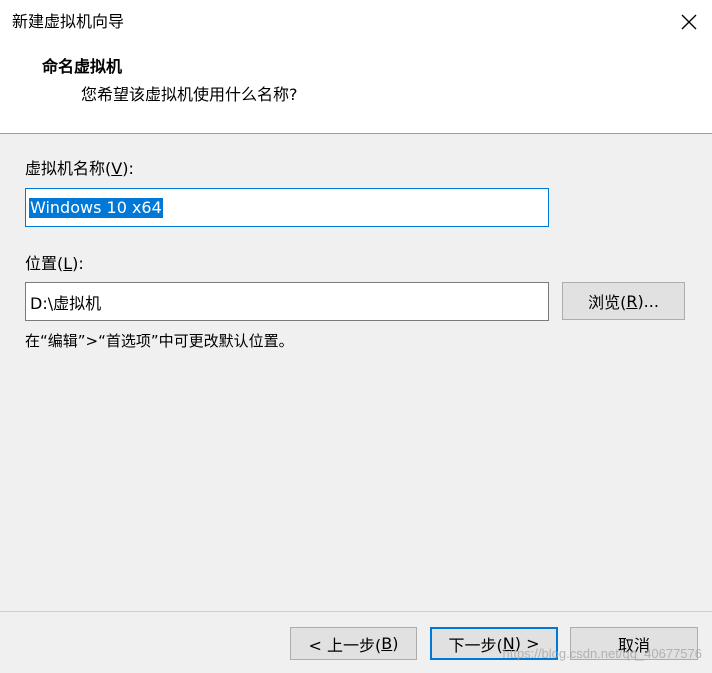 The height and width of the screenshot is (673, 712). I want to click on vm-name-label-accesskey: V, so click(117, 168).